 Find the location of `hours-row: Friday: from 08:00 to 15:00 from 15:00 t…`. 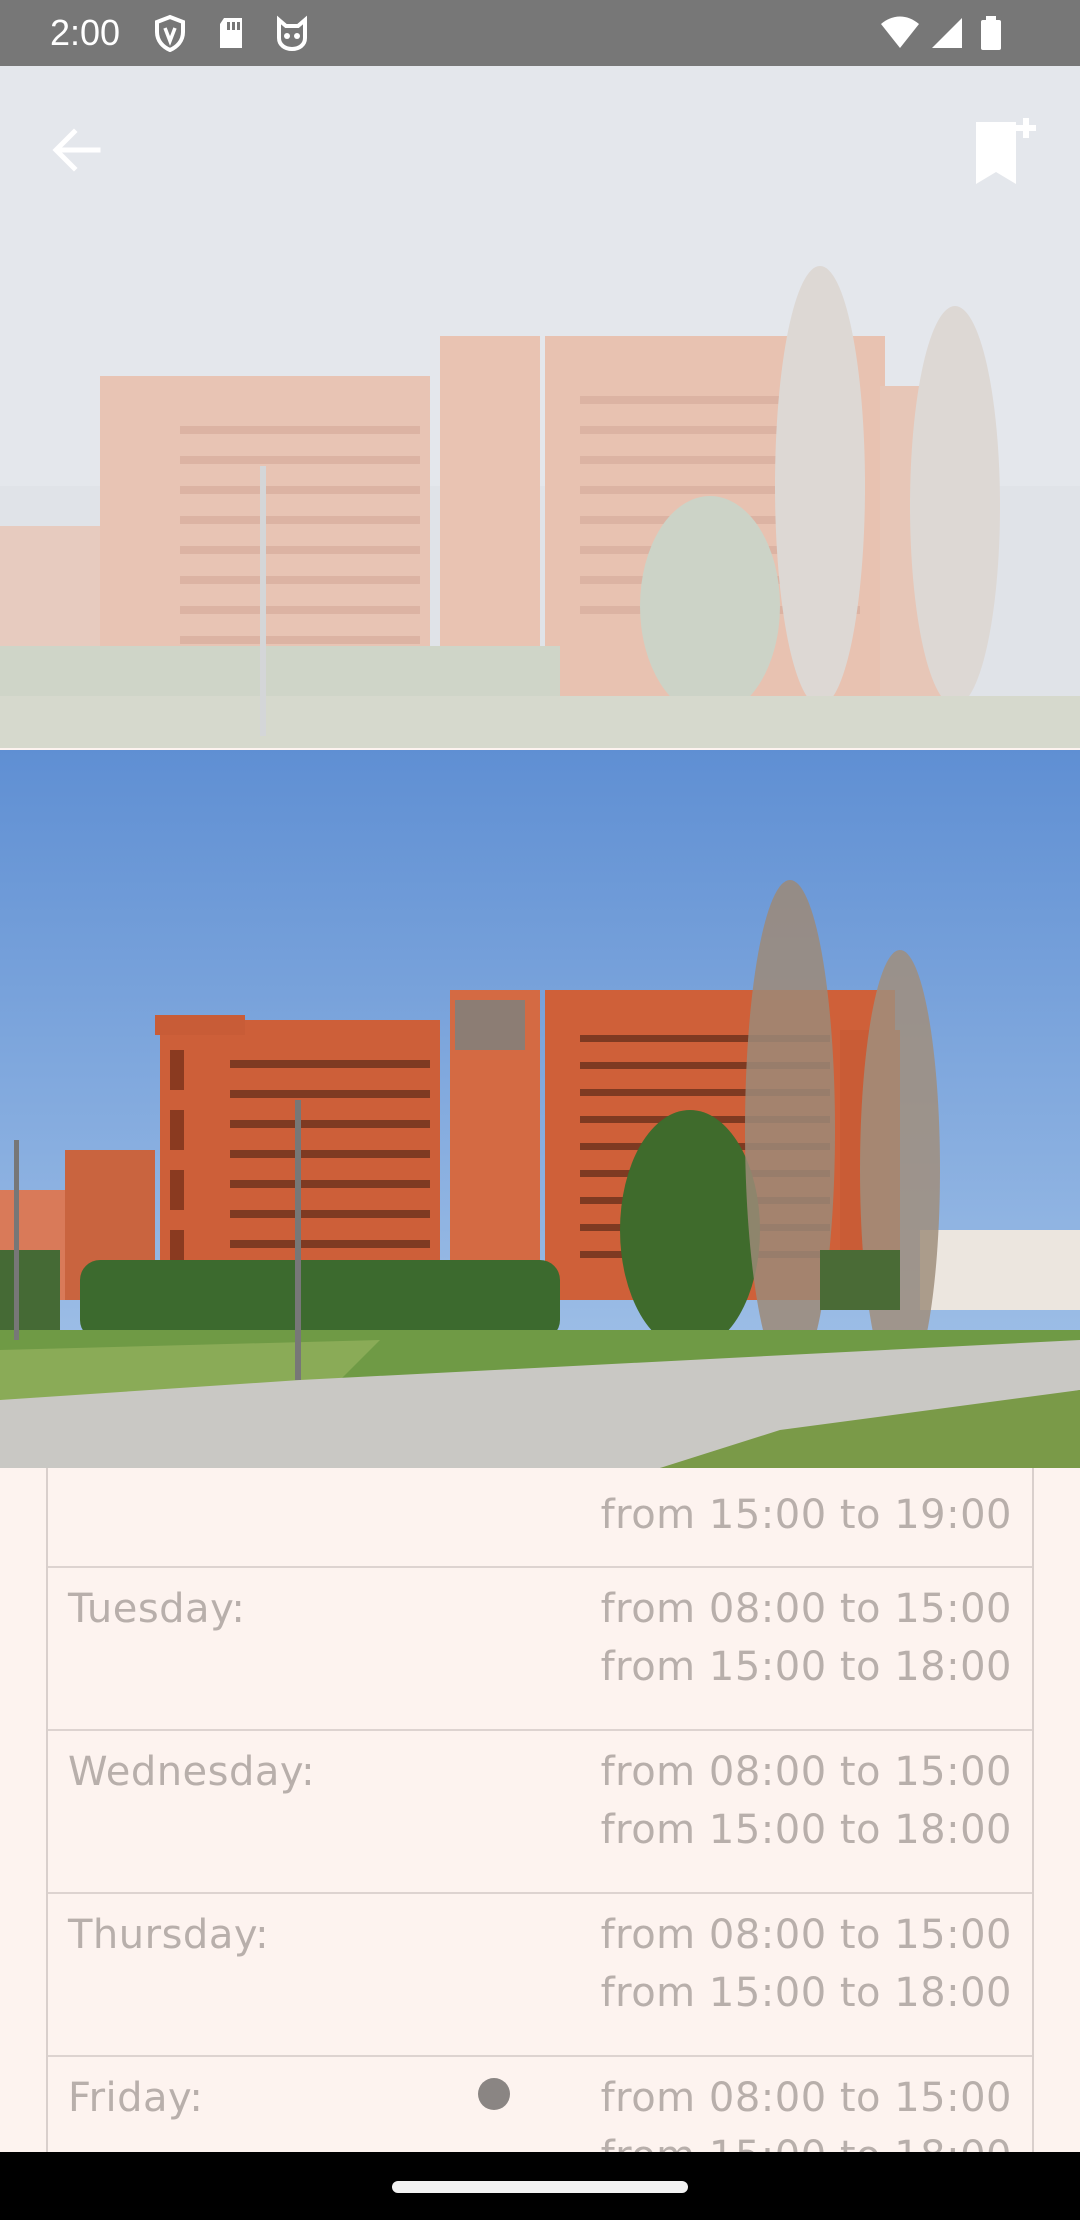

hours-row: Friday: from 08:00 to 15:00 from 15:00 t… is located at coordinates (540, 2104).